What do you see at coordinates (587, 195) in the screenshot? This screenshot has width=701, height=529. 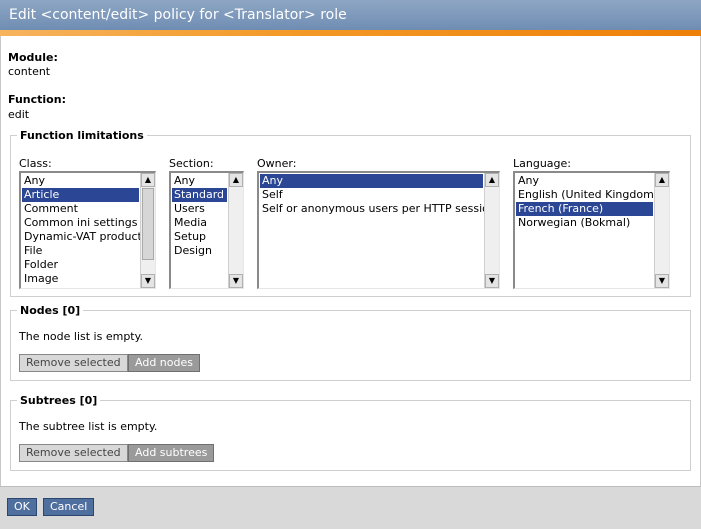 I see `list-option: English (United Kingdom)` at bounding box center [587, 195].